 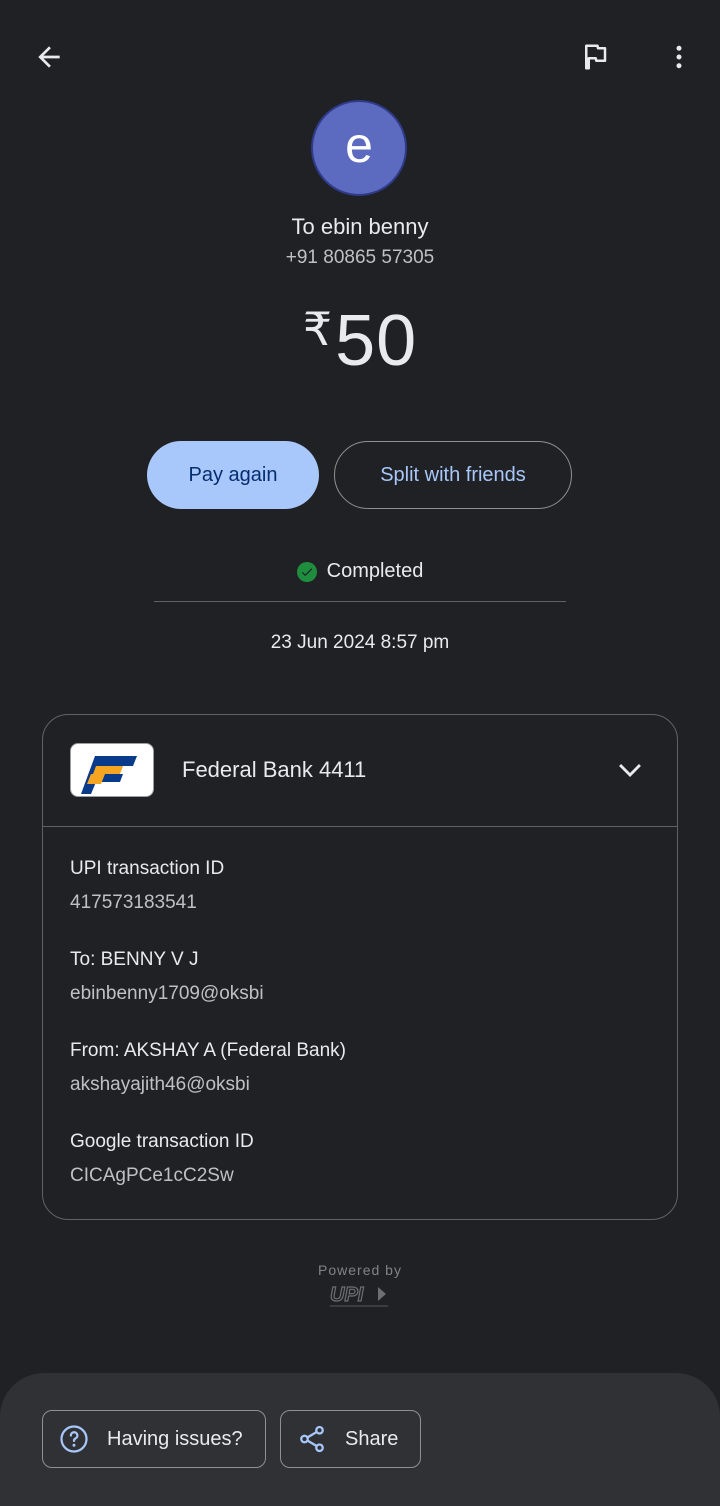 What do you see at coordinates (74, 1439) in the screenshot?
I see `help-circle-icon` at bounding box center [74, 1439].